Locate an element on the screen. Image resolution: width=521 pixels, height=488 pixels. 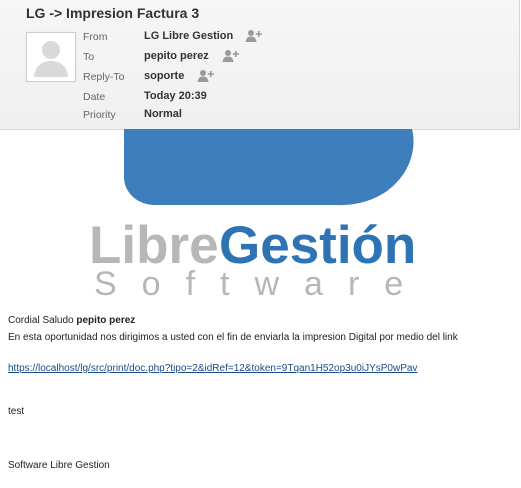
header-row-priority: Priority Normal is located at coordinates (259, 116).